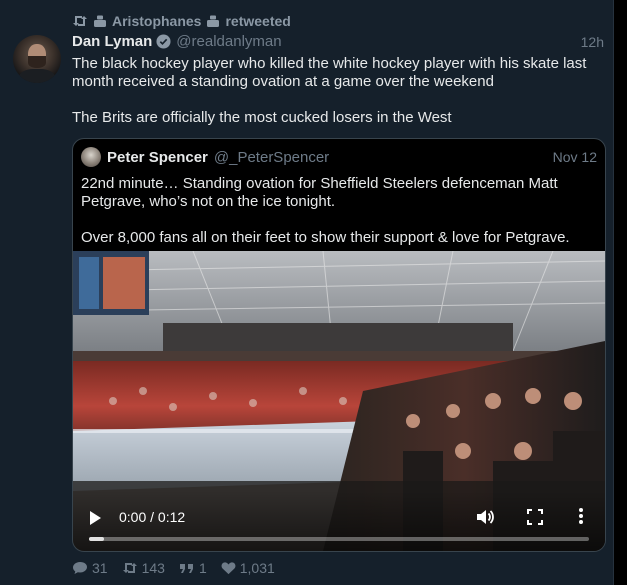  Describe the element at coordinates (258, 21) in the screenshot. I see `retweet-label: retweeted` at that location.